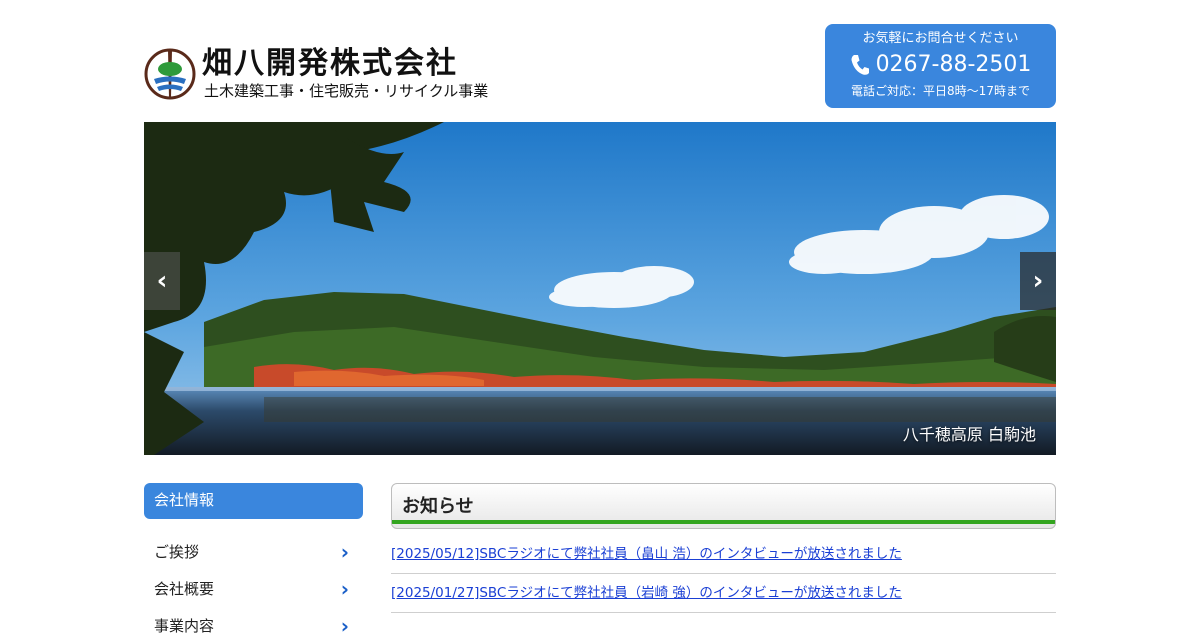 The image size is (1200, 644). Describe the element at coordinates (438, 506) in the screenshot. I see `news-heading: お知らせ` at that location.